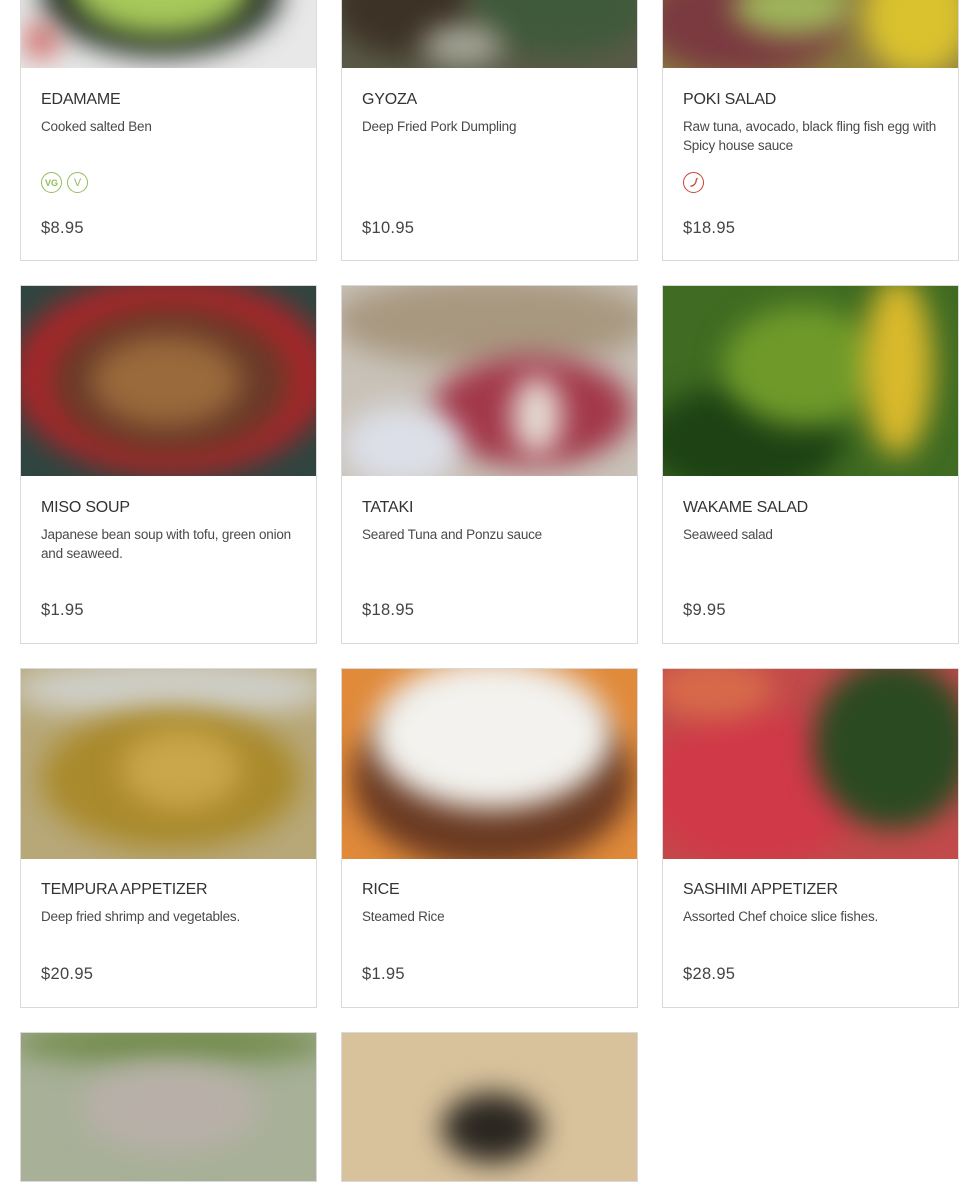 The image size is (965, 1182). Describe the element at coordinates (85, 507) in the screenshot. I see `item-title: MISO SOUP` at that location.